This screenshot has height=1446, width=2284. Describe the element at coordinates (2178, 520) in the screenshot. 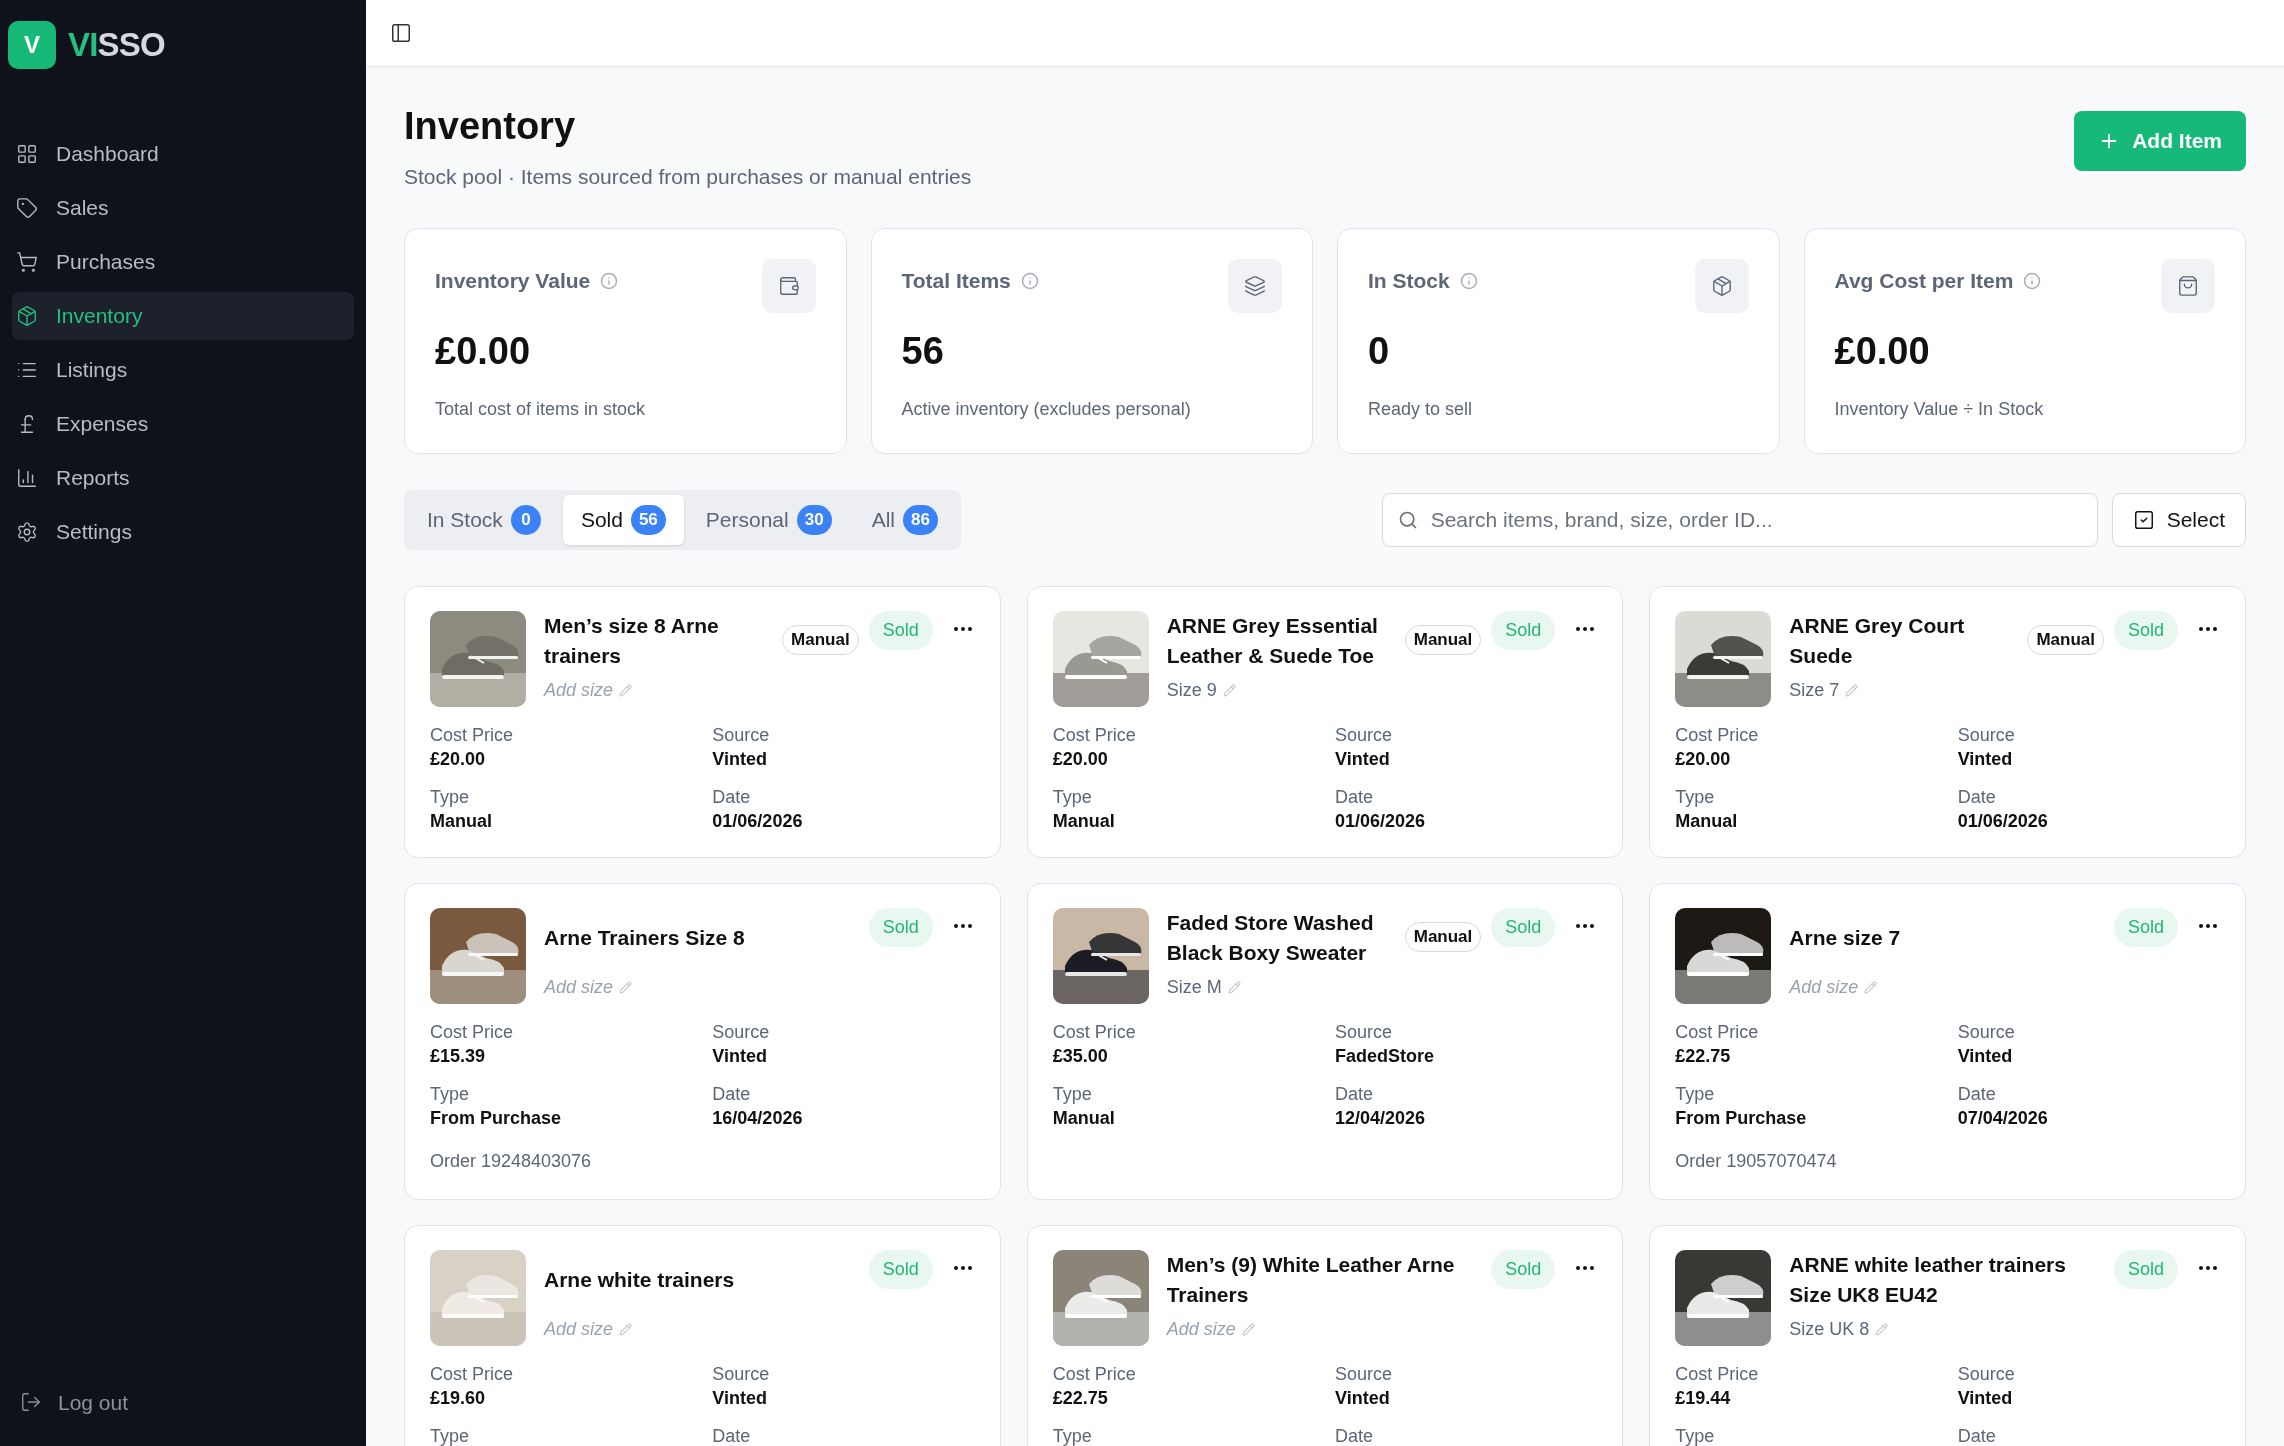

I see `select-button: Select` at that location.